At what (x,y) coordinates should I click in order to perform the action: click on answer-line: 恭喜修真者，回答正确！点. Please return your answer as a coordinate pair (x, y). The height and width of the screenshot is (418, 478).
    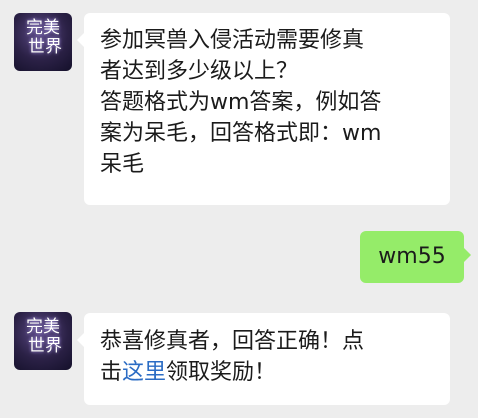
    Looking at the image, I should click on (232, 341).